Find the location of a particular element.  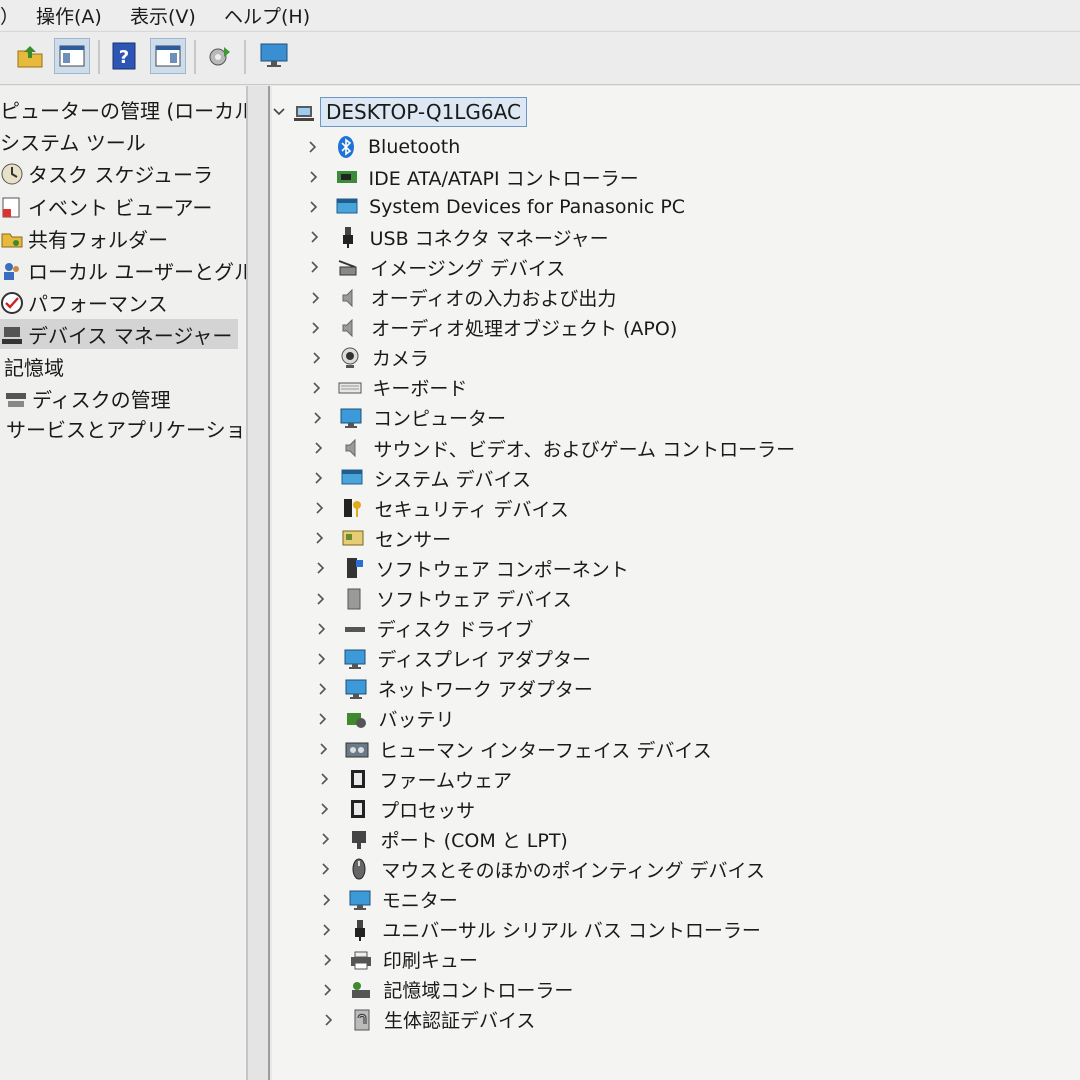

device-category-row: System Devices for Panasonic PC is located at coordinates (496, 207).